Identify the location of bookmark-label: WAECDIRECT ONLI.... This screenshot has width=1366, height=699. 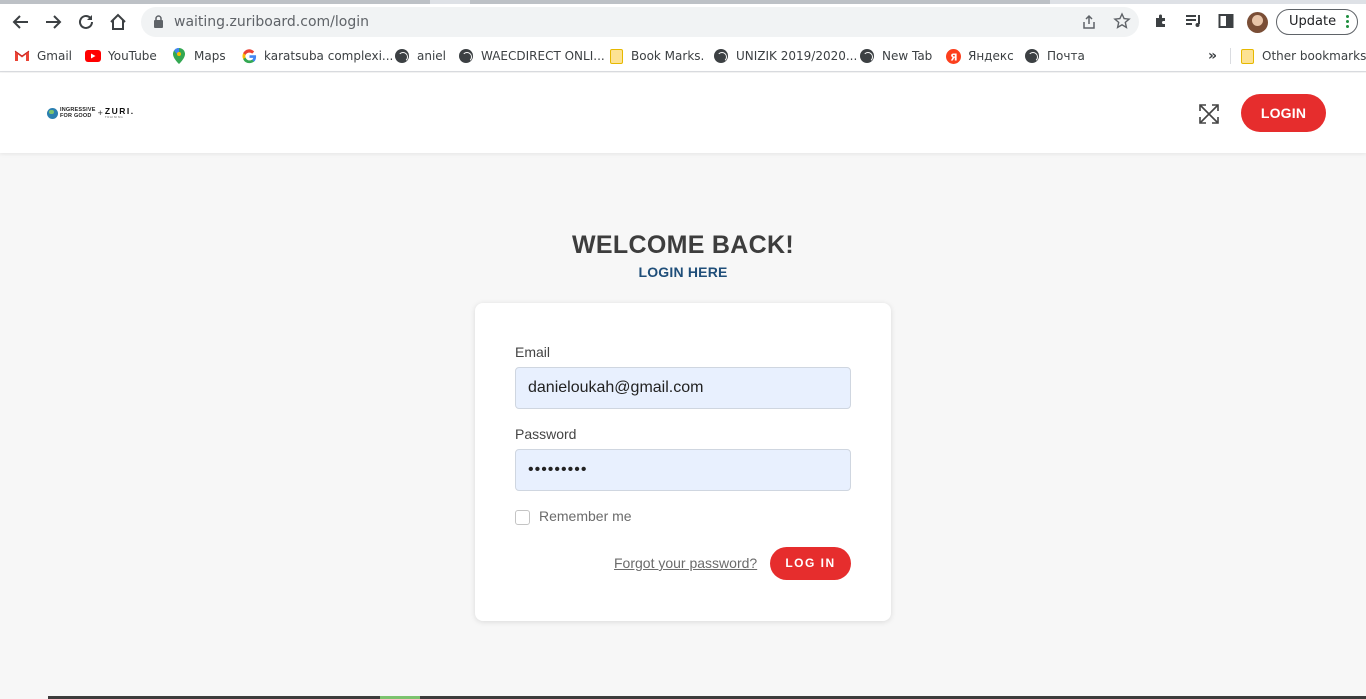
(543, 56).